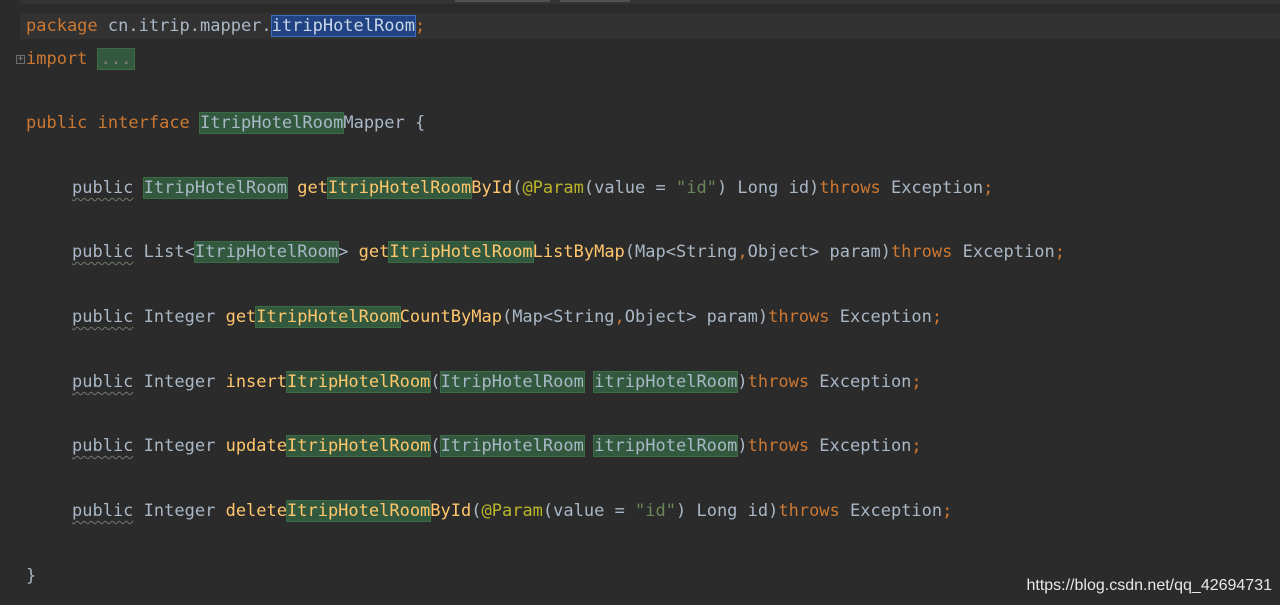  What do you see at coordinates (415, 123) in the screenshot?
I see `open-brace: {` at bounding box center [415, 123].